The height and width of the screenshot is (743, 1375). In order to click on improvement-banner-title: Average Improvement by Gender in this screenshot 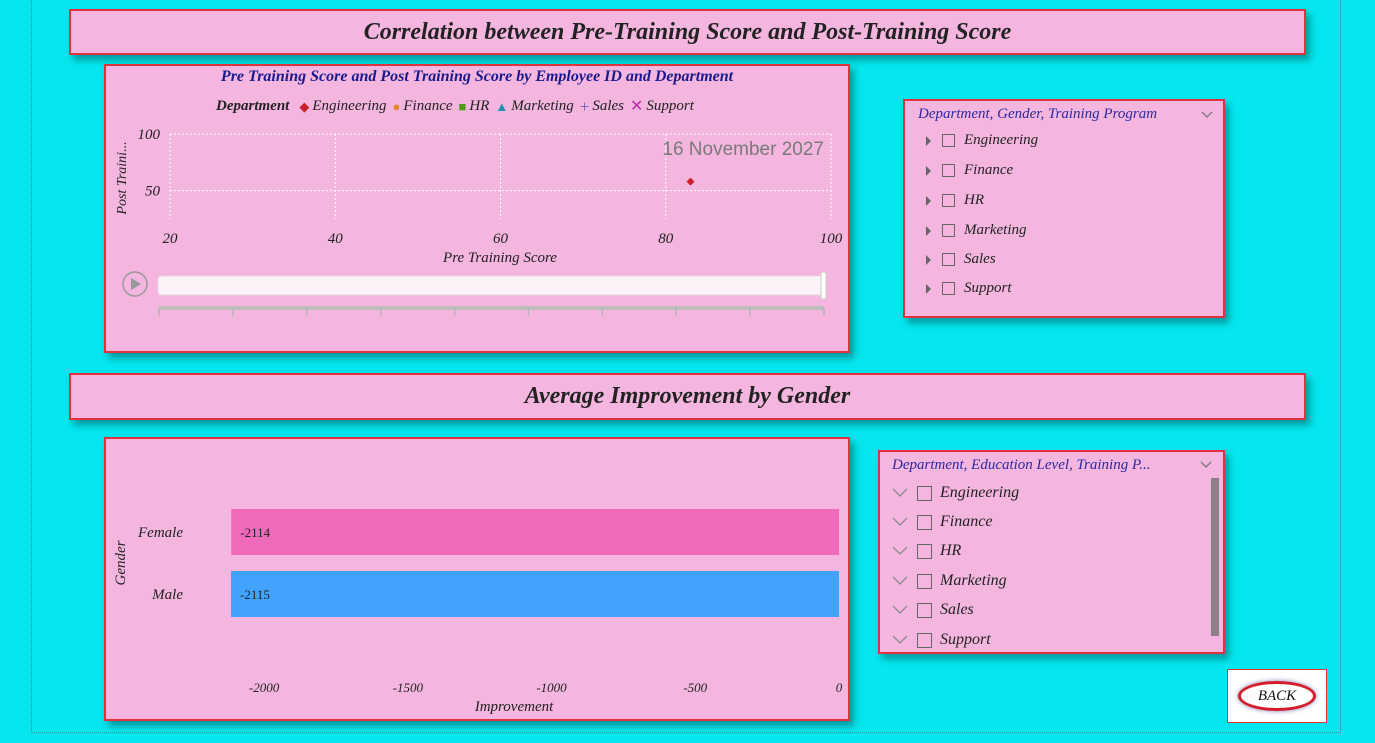, I will do `click(687, 396)`.